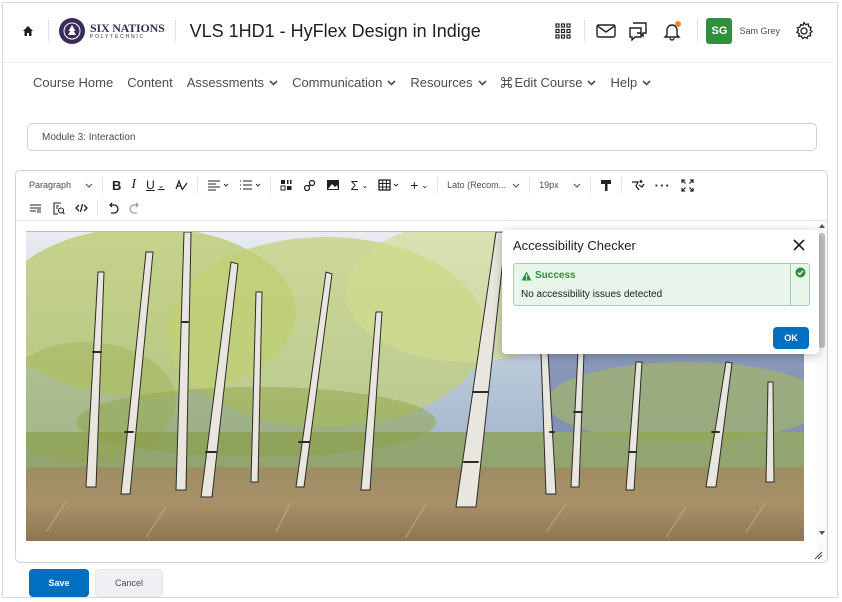 The image size is (842, 602). I want to click on logo-name: SIX NATIONS, so click(127, 28).